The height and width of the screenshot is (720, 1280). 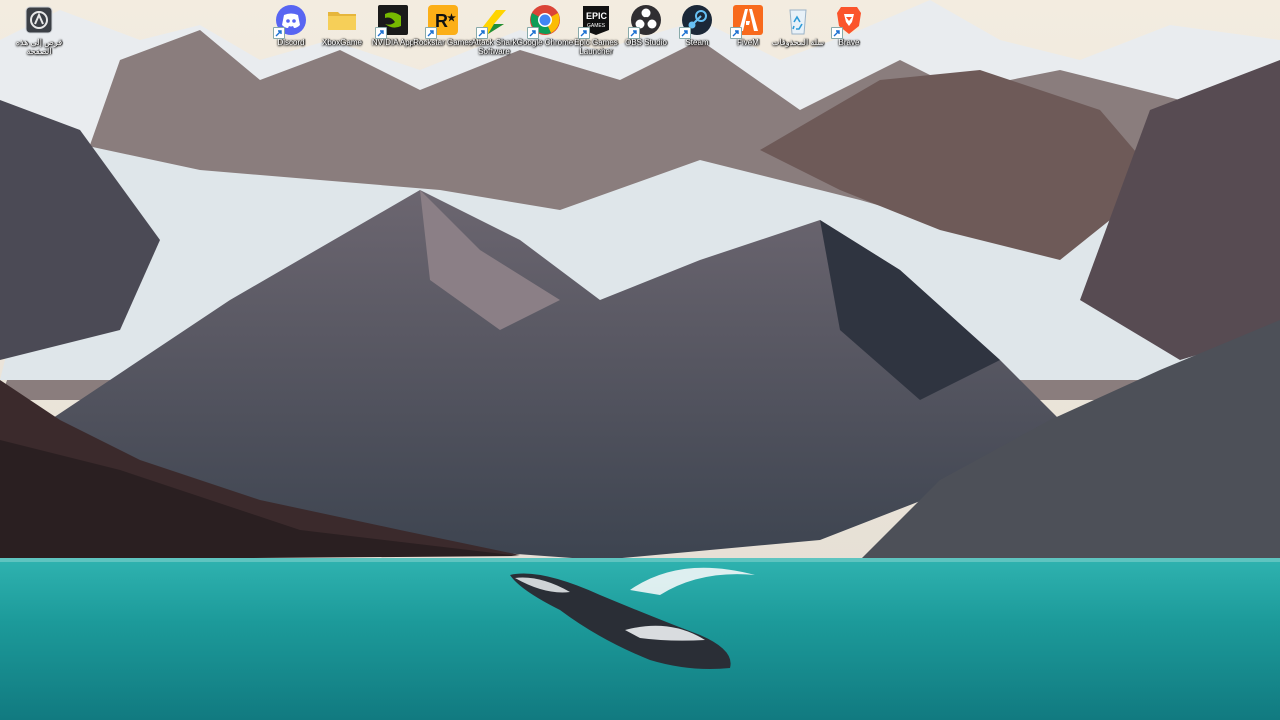 What do you see at coordinates (291, 25) in the screenshot?
I see `desktop-icon-discord: Discord` at bounding box center [291, 25].